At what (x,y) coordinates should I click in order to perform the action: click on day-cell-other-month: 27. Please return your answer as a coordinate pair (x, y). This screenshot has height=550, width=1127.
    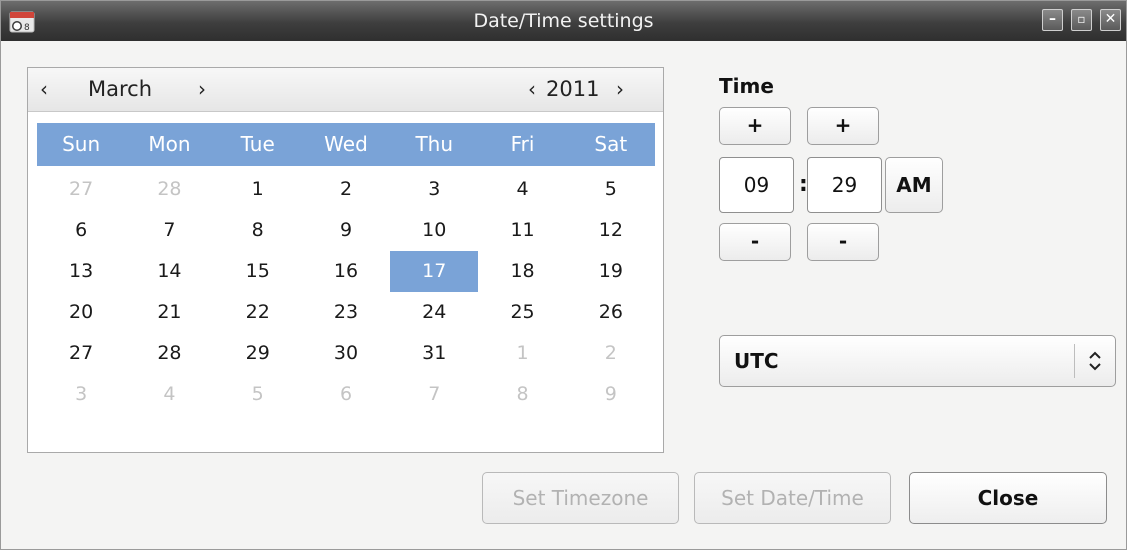
    Looking at the image, I should click on (81, 189).